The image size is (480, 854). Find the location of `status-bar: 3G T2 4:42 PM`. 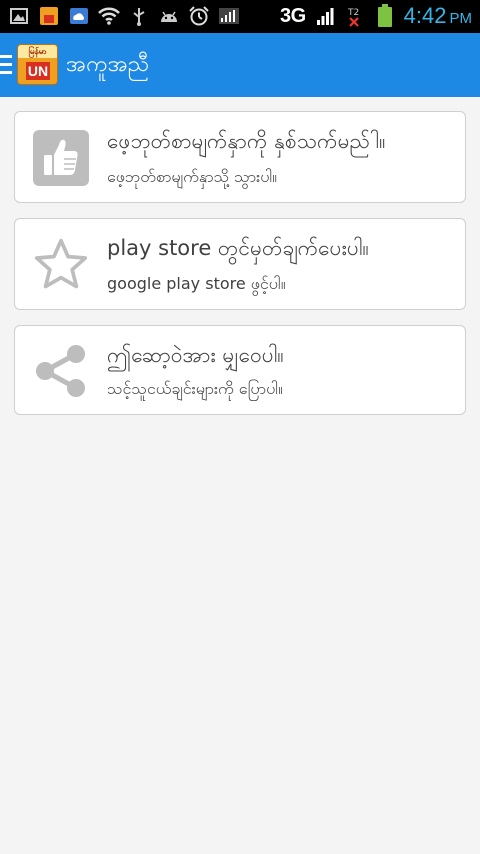

status-bar: 3G T2 4:42 PM is located at coordinates (240, 16).